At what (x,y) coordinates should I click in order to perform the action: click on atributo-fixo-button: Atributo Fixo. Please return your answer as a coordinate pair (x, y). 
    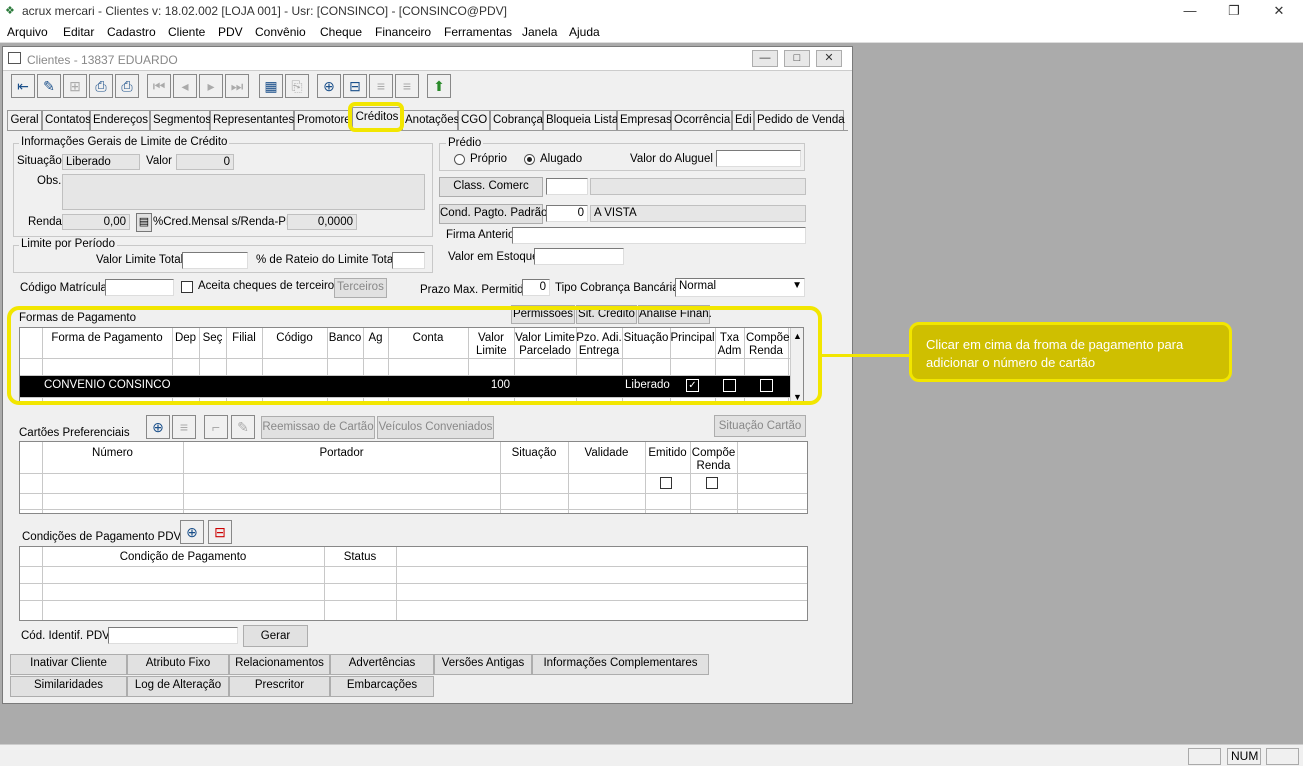
    Looking at the image, I should click on (178, 664).